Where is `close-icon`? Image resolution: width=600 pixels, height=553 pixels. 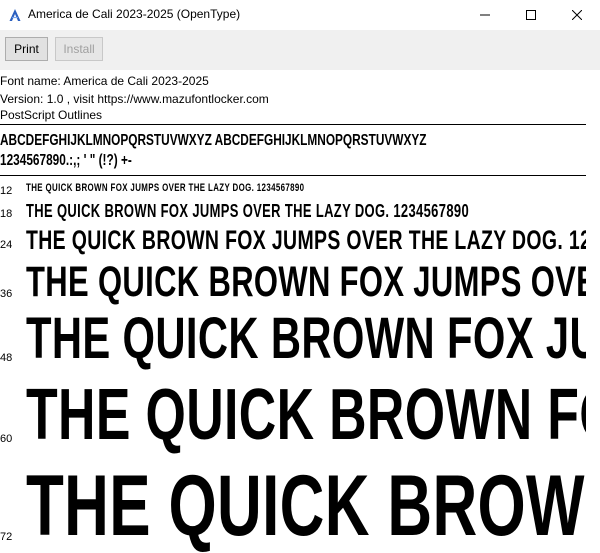
close-icon is located at coordinates (577, 15).